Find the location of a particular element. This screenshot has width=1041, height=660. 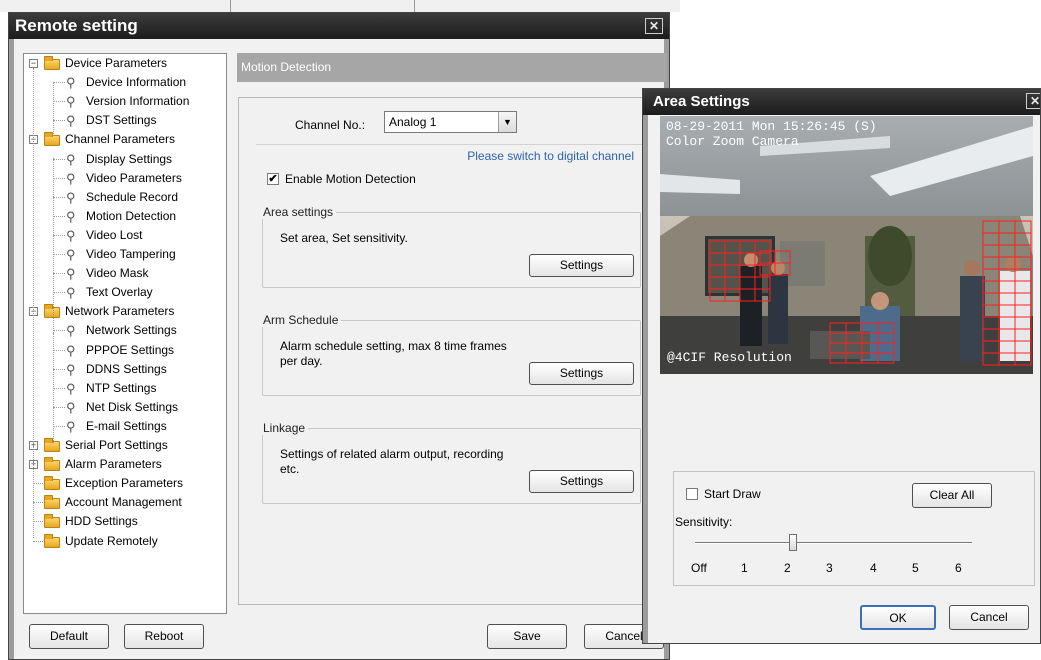

group-description: Set area, Set sensitivity. is located at coordinates (344, 238).